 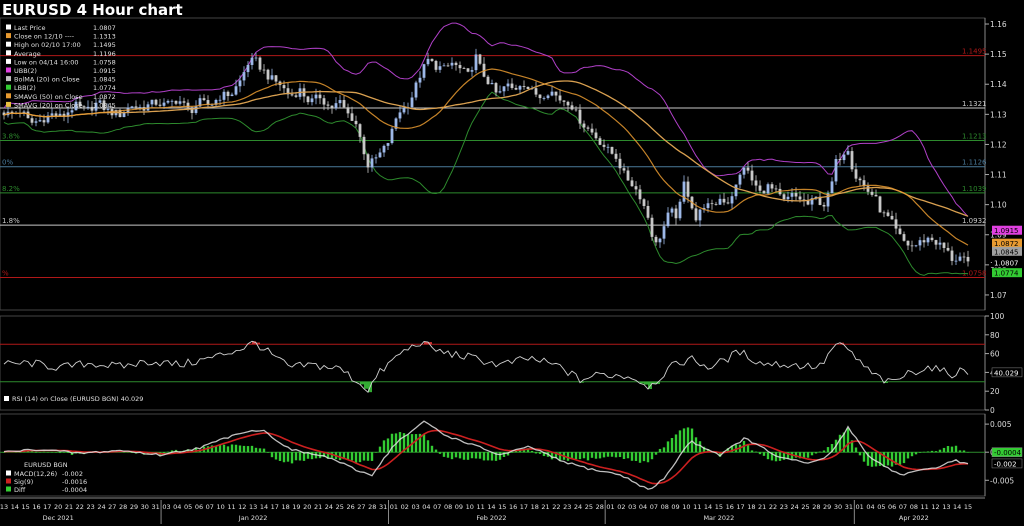 I want to click on x-day-label: 29, so click(x=827, y=507).